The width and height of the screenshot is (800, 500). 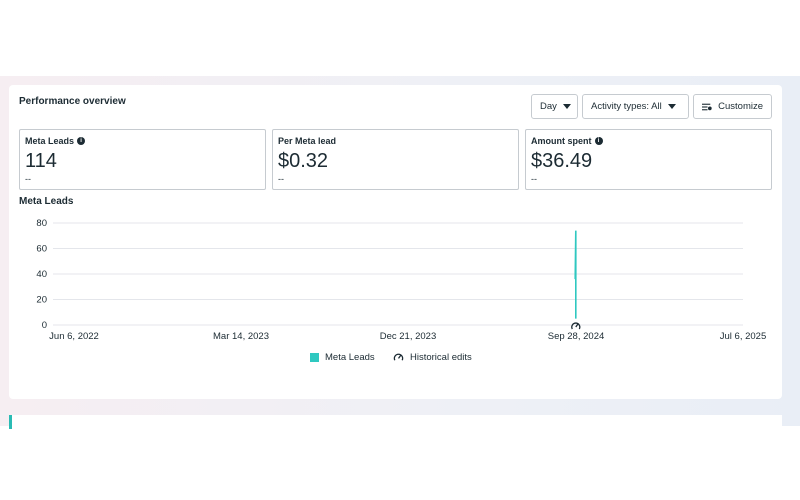 I want to click on x-tick-label: Sep 28, 2024, so click(x=576, y=336).